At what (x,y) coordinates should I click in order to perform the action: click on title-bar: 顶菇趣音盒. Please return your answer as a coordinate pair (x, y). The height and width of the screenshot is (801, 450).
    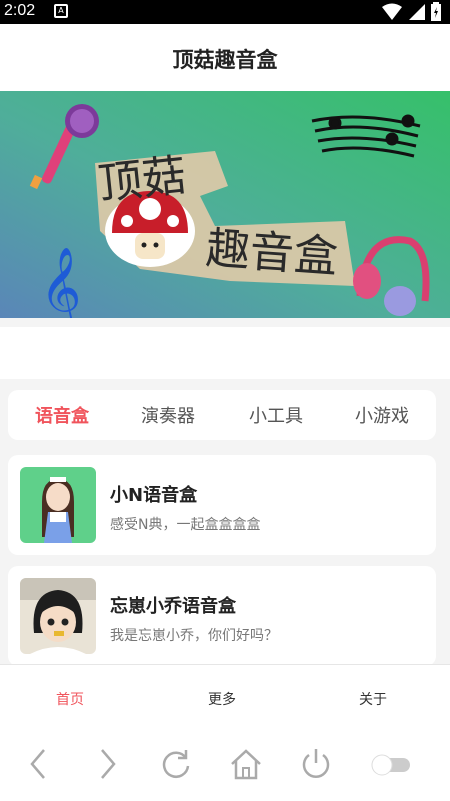
    Looking at the image, I should click on (225, 57).